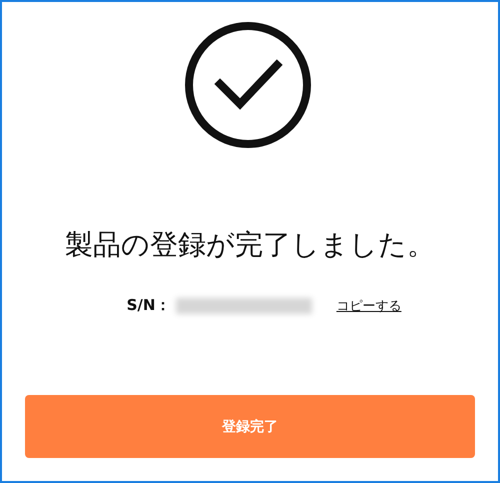 Image resolution: width=500 pixels, height=483 pixels. I want to click on copy-link: コピーする, so click(369, 305).